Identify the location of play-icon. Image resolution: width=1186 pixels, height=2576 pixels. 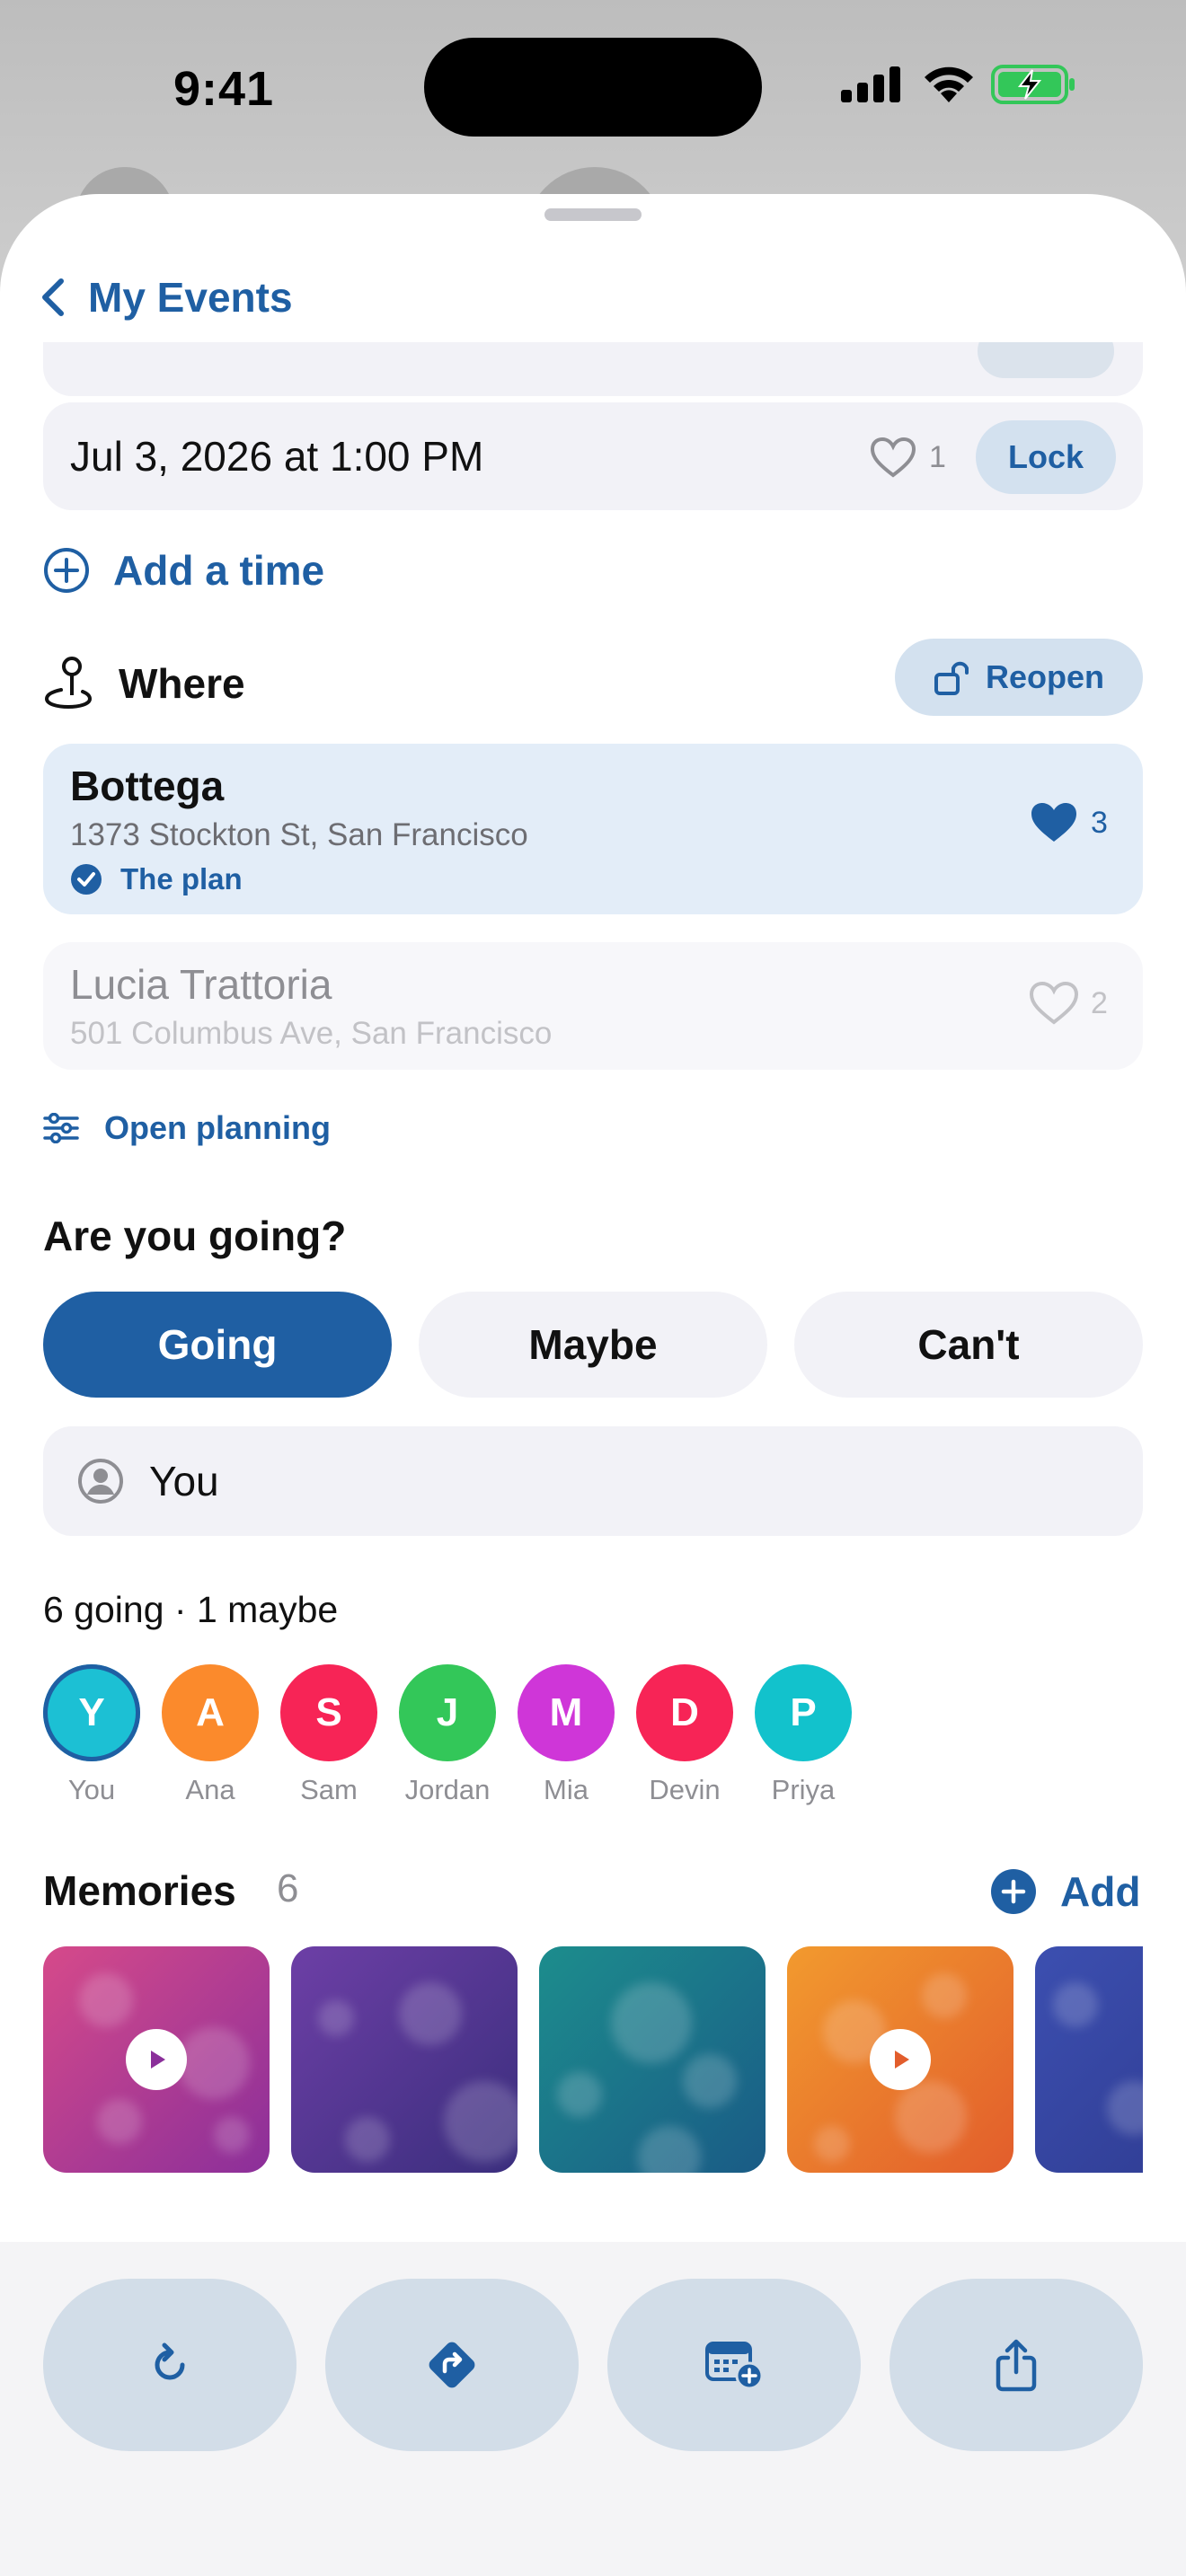
(156, 2059).